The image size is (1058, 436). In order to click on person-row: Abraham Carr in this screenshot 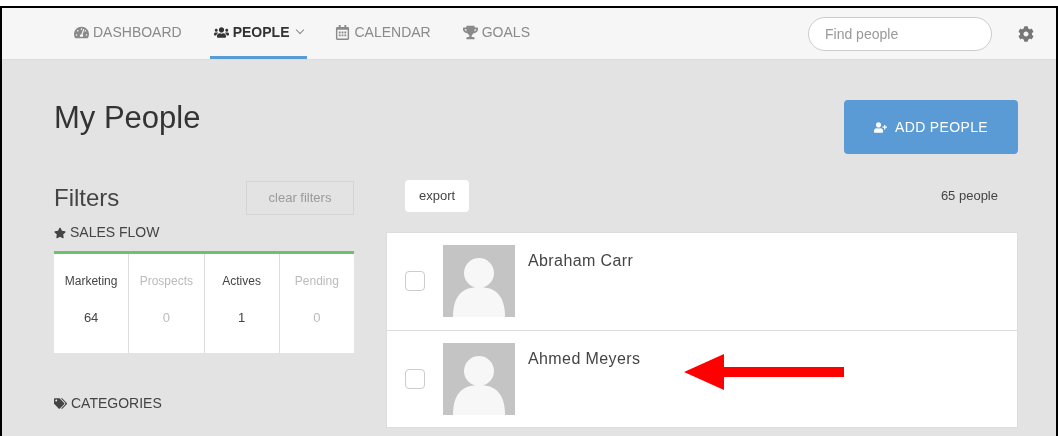, I will do `click(702, 281)`.